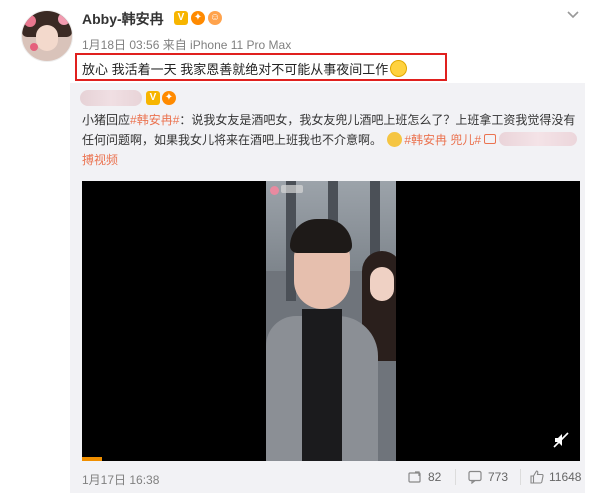  What do you see at coordinates (399, 68) in the screenshot?
I see `smile-emoji-icon` at bounding box center [399, 68].